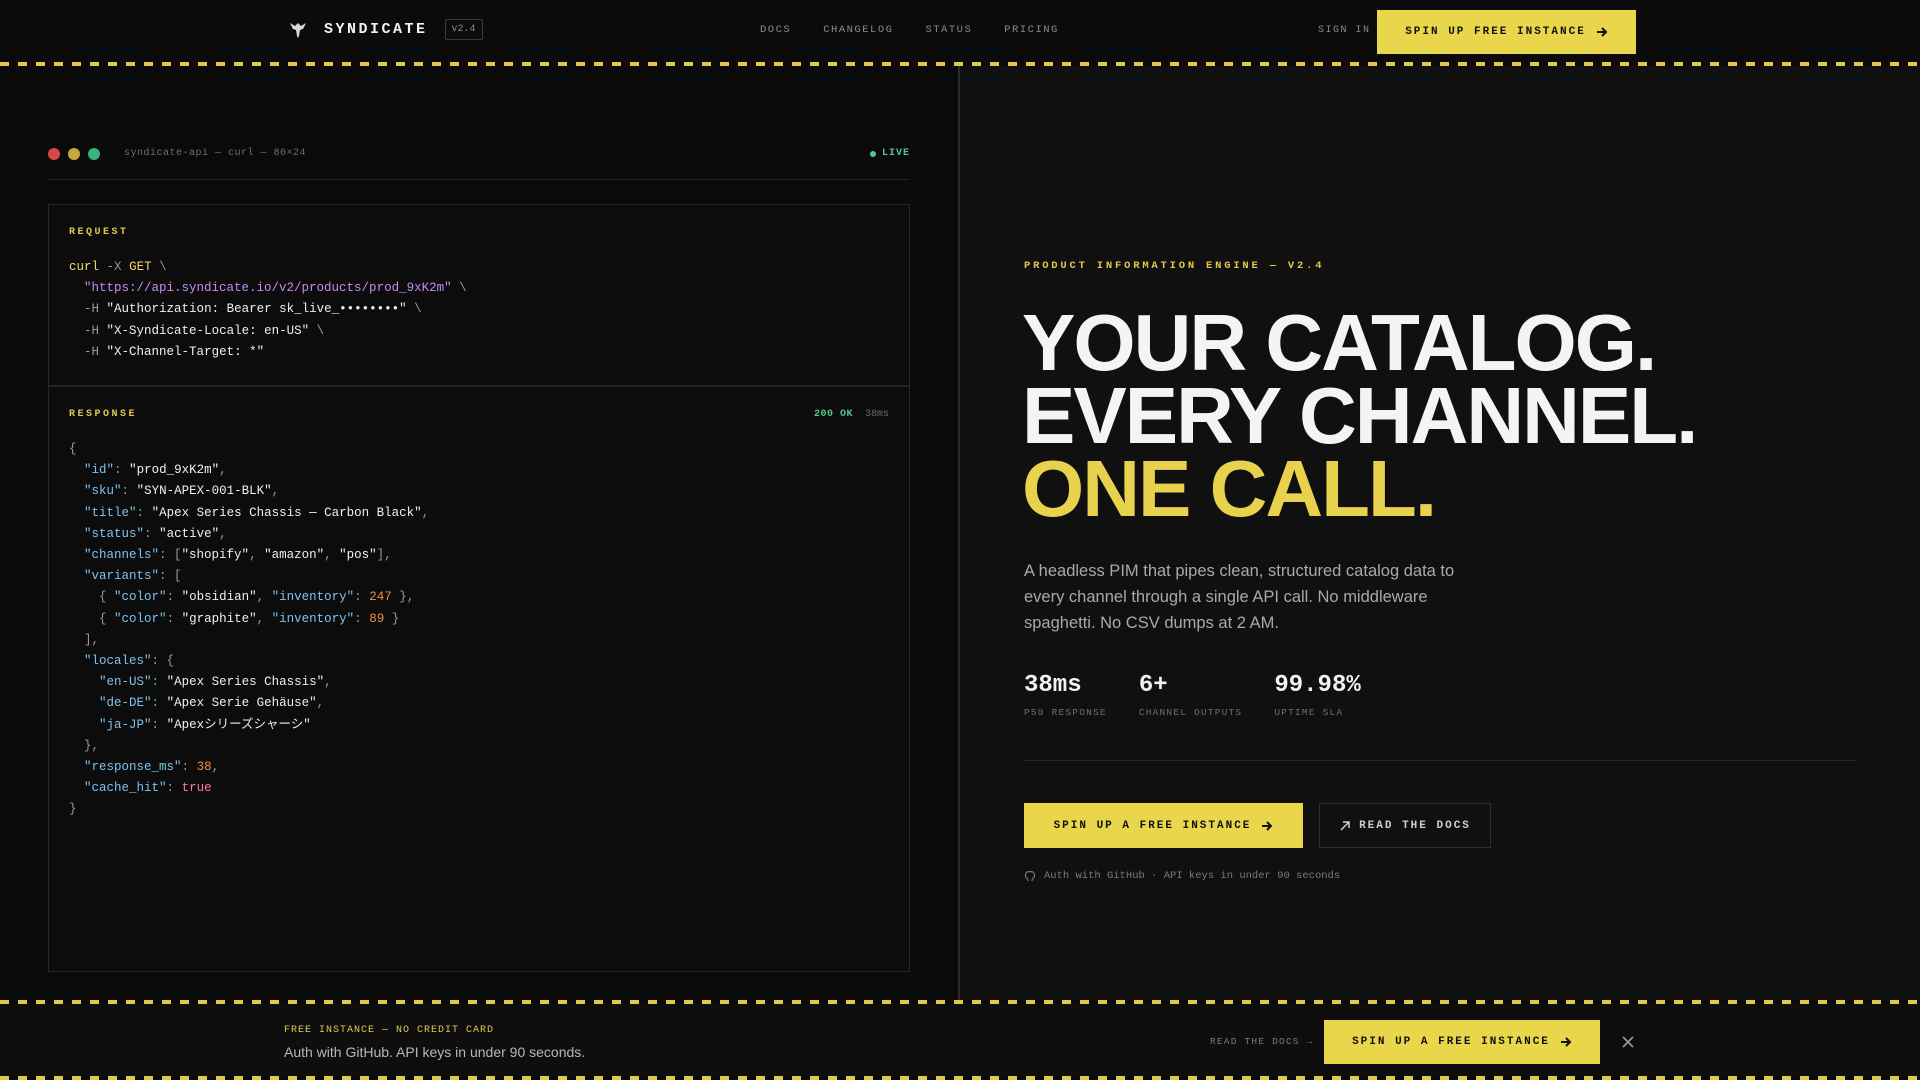  Describe the element at coordinates (1451, 1042) in the screenshot. I see `bottom-cta-label: SPIN UP A FREE INSTANCE` at that location.